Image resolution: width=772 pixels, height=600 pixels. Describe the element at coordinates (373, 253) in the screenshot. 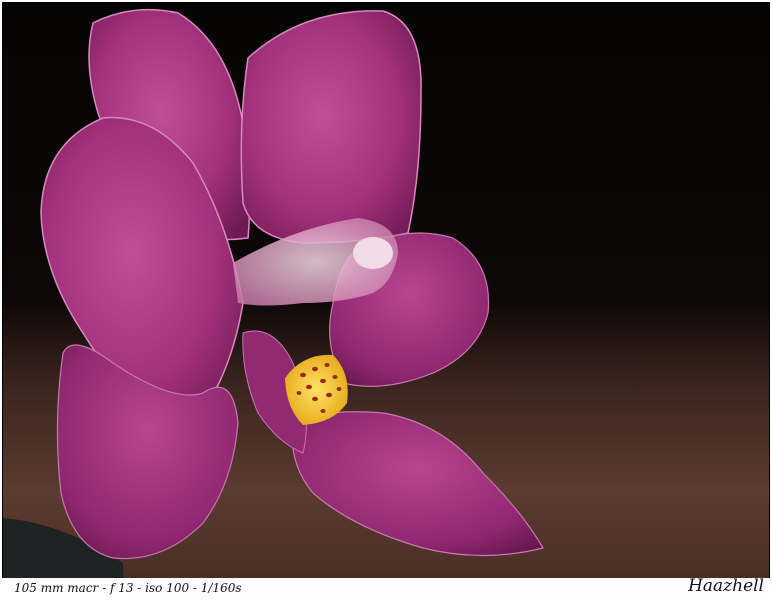

I see `anther-cap` at that location.